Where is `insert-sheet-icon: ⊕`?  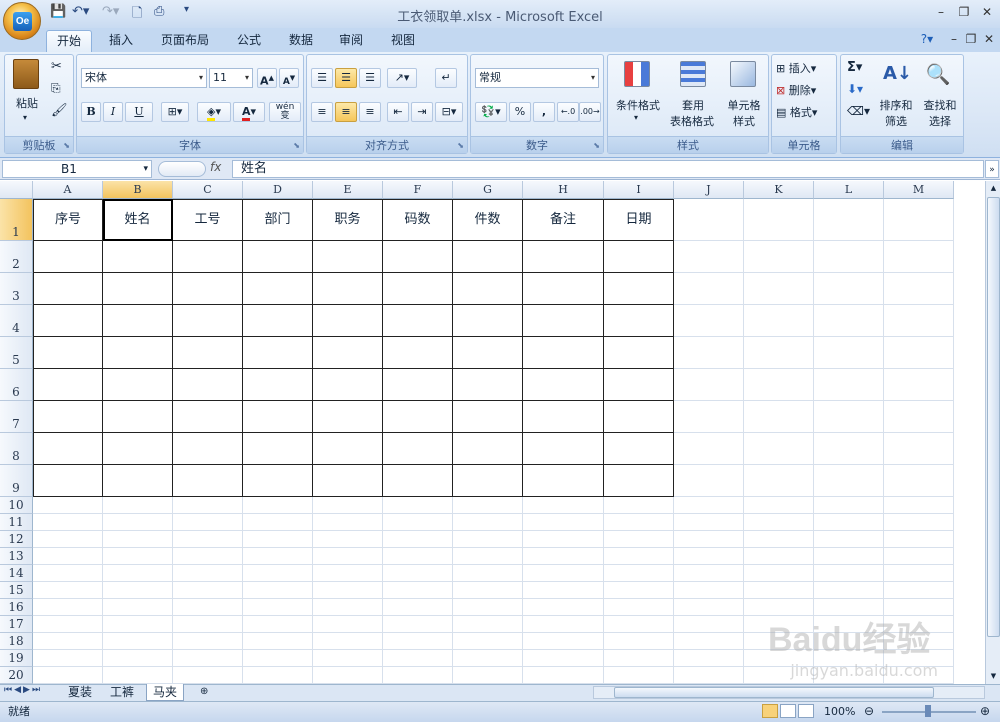
insert-sheet-icon: ⊕ is located at coordinates (204, 692).